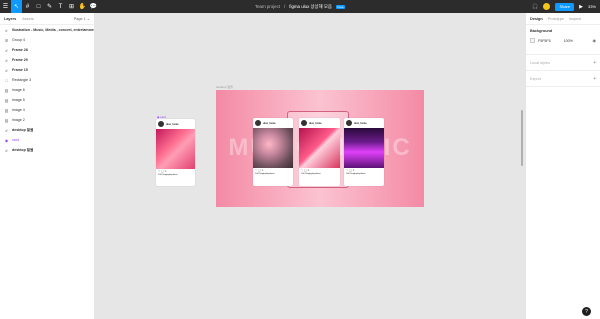 This screenshot has width=600, height=319. I want to click on tab-layers: Layers, so click(10, 19).